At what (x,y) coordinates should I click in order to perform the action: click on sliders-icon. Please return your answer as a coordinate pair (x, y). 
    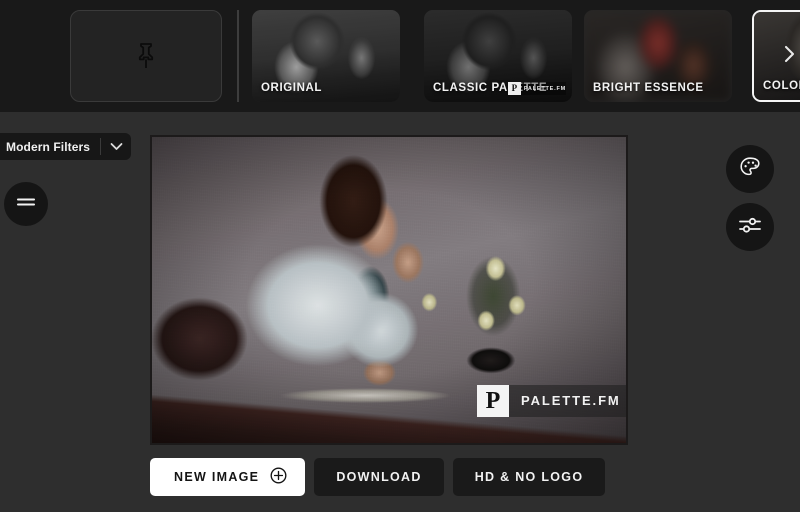
    Looking at the image, I should click on (750, 227).